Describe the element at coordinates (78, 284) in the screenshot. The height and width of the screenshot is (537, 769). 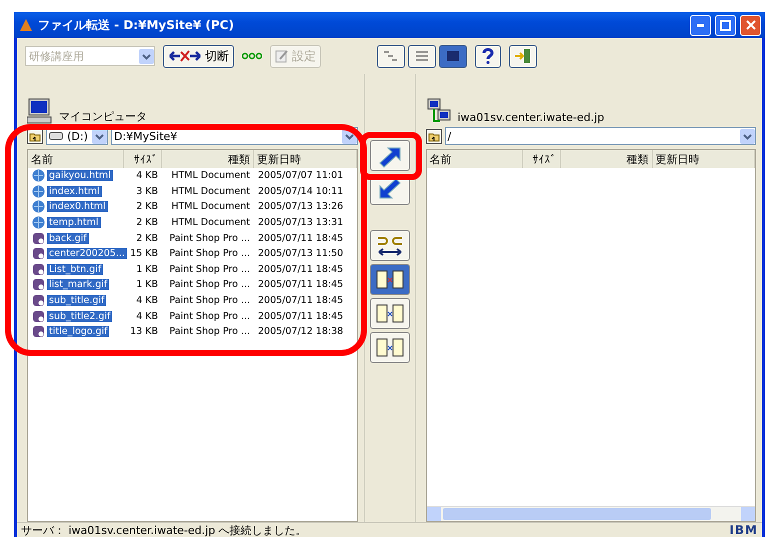
I see `file-name: list_mark.gif` at that location.